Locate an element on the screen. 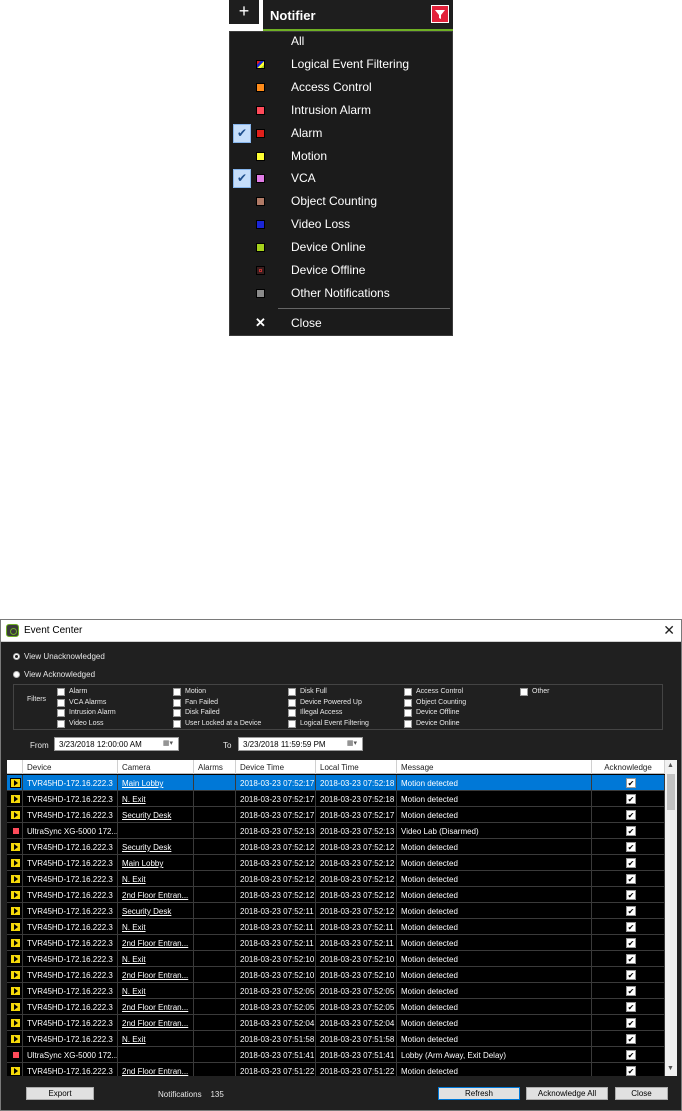 The height and width of the screenshot is (1111, 682). column-header-alarms: Alarms is located at coordinates (215, 767).